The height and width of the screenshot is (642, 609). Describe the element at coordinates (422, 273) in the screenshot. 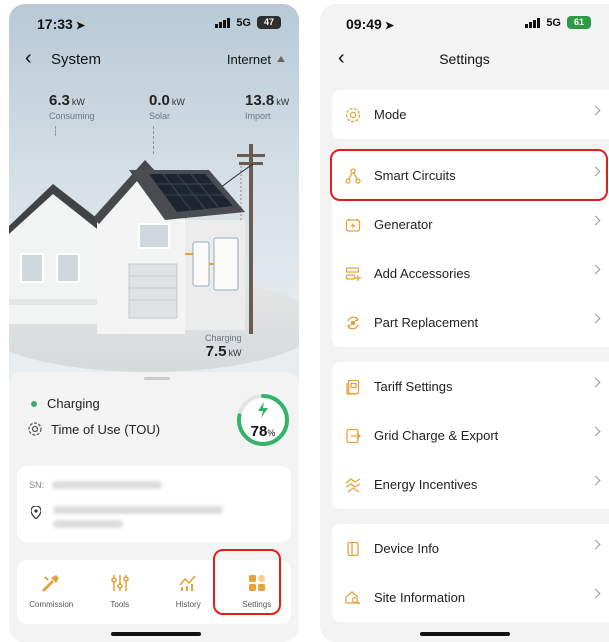

I see `settings-row-label: Add Accessories` at that location.